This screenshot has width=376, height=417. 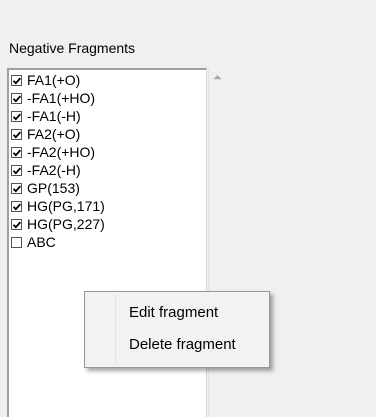 What do you see at coordinates (98, 80) in the screenshot?
I see `list-item: FA1(+O)` at bounding box center [98, 80].